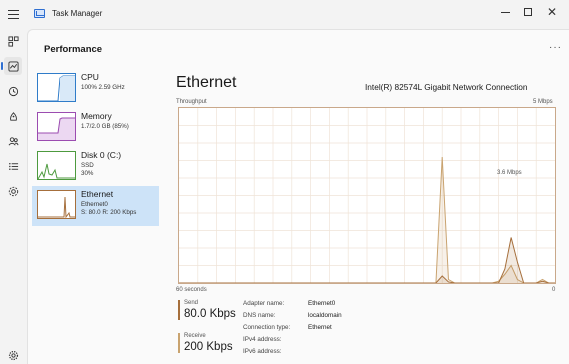  What do you see at coordinates (322, 303) in the screenshot?
I see `property-value: Ethernet0` at bounding box center [322, 303].